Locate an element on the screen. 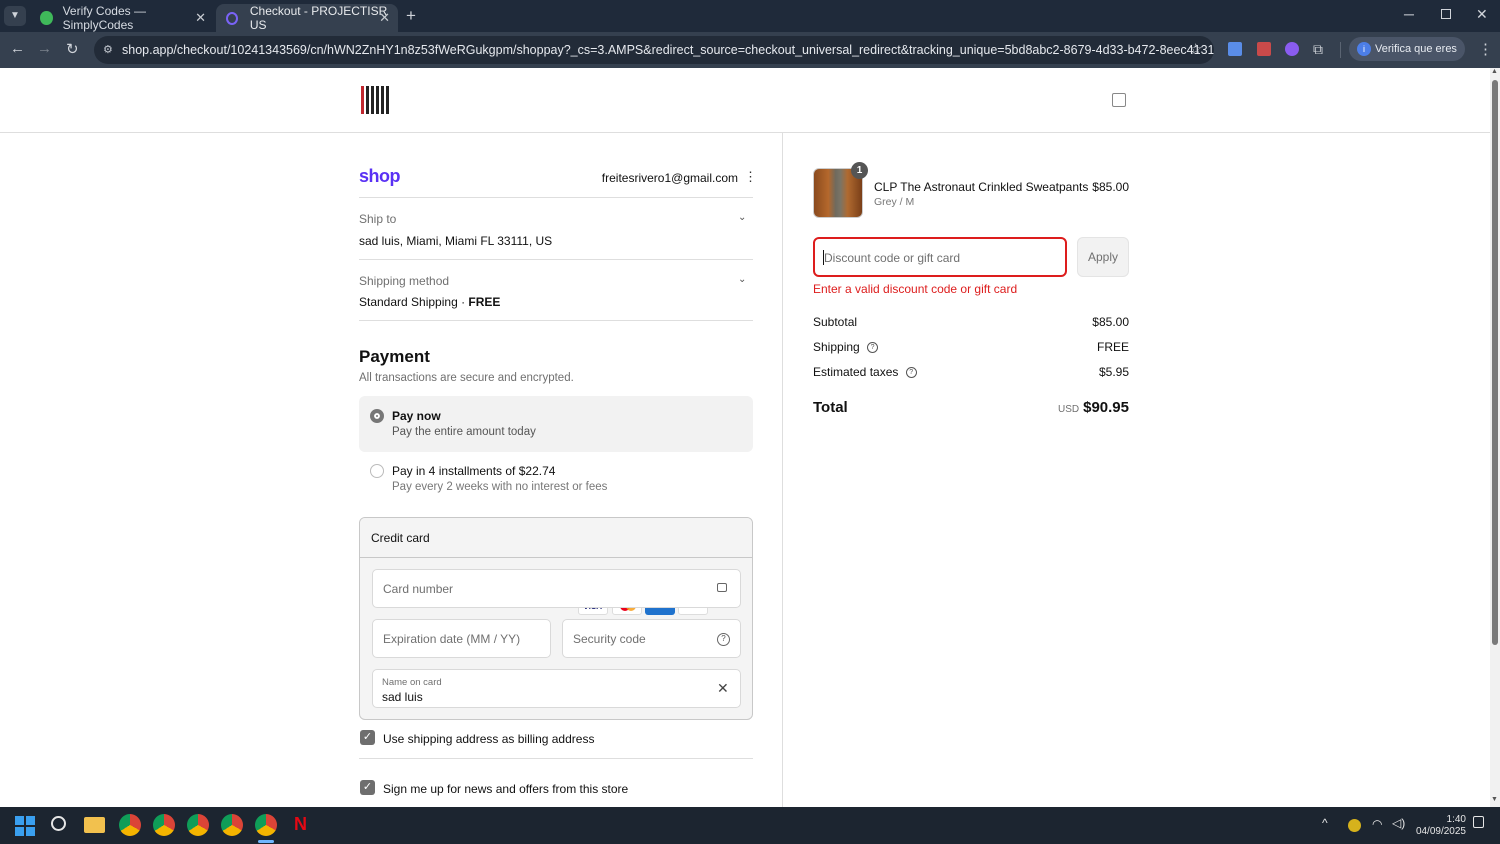 The height and width of the screenshot is (844, 1500). shipping-method-label: Shipping method is located at coordinates (404, 281).